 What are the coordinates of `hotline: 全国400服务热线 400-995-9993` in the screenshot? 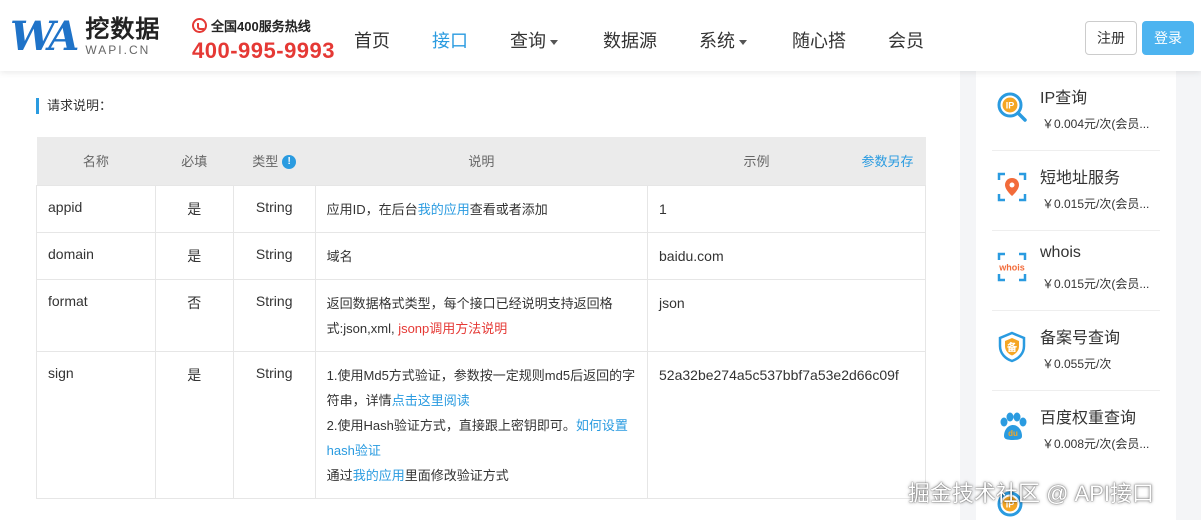 It's located at (263, 40).